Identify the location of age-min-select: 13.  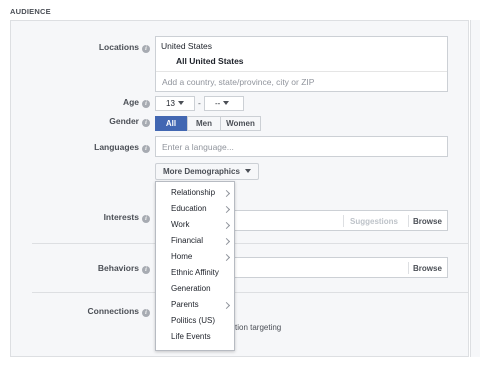
(175, 103).